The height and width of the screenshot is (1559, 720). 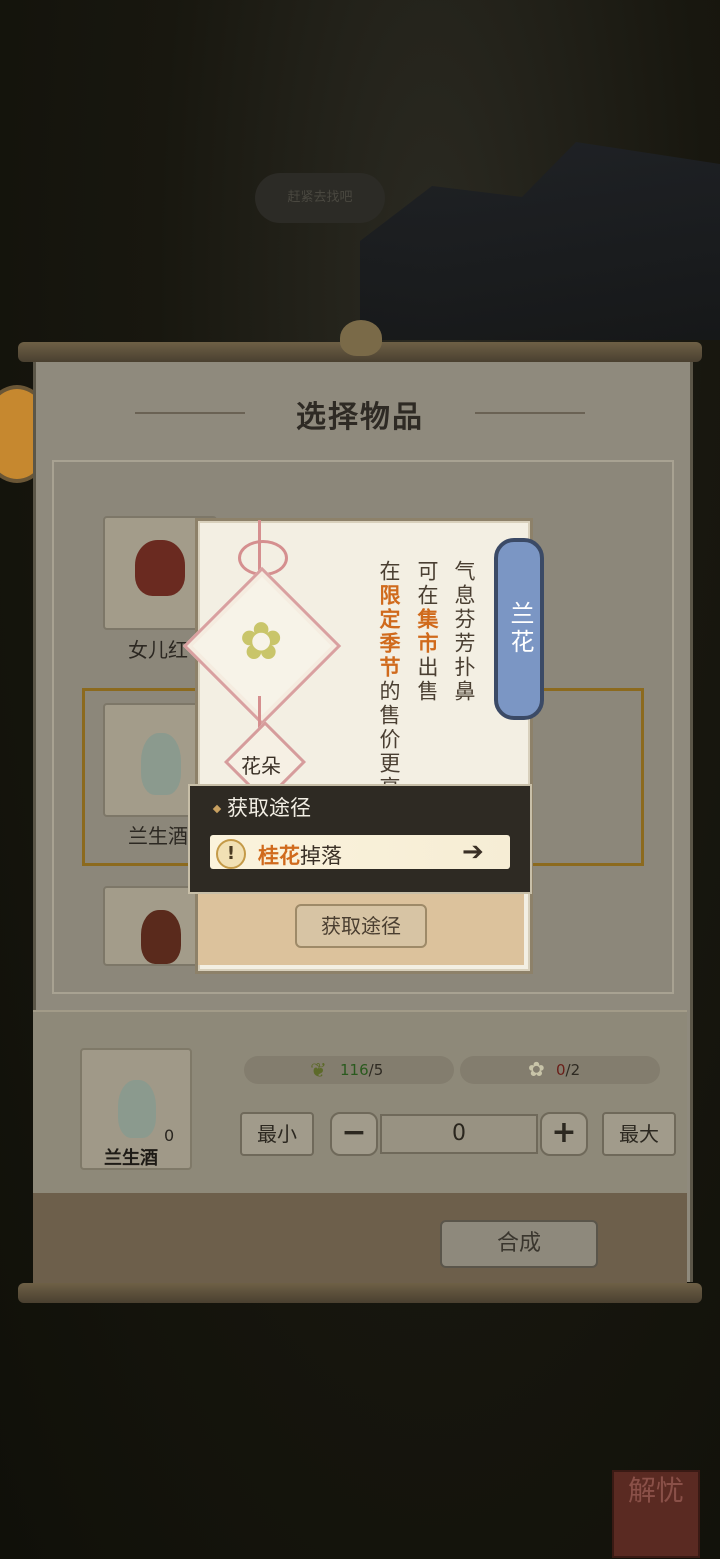 I want to click on desc-line-3-b: 的售价更高, so click(x=389, y=740).